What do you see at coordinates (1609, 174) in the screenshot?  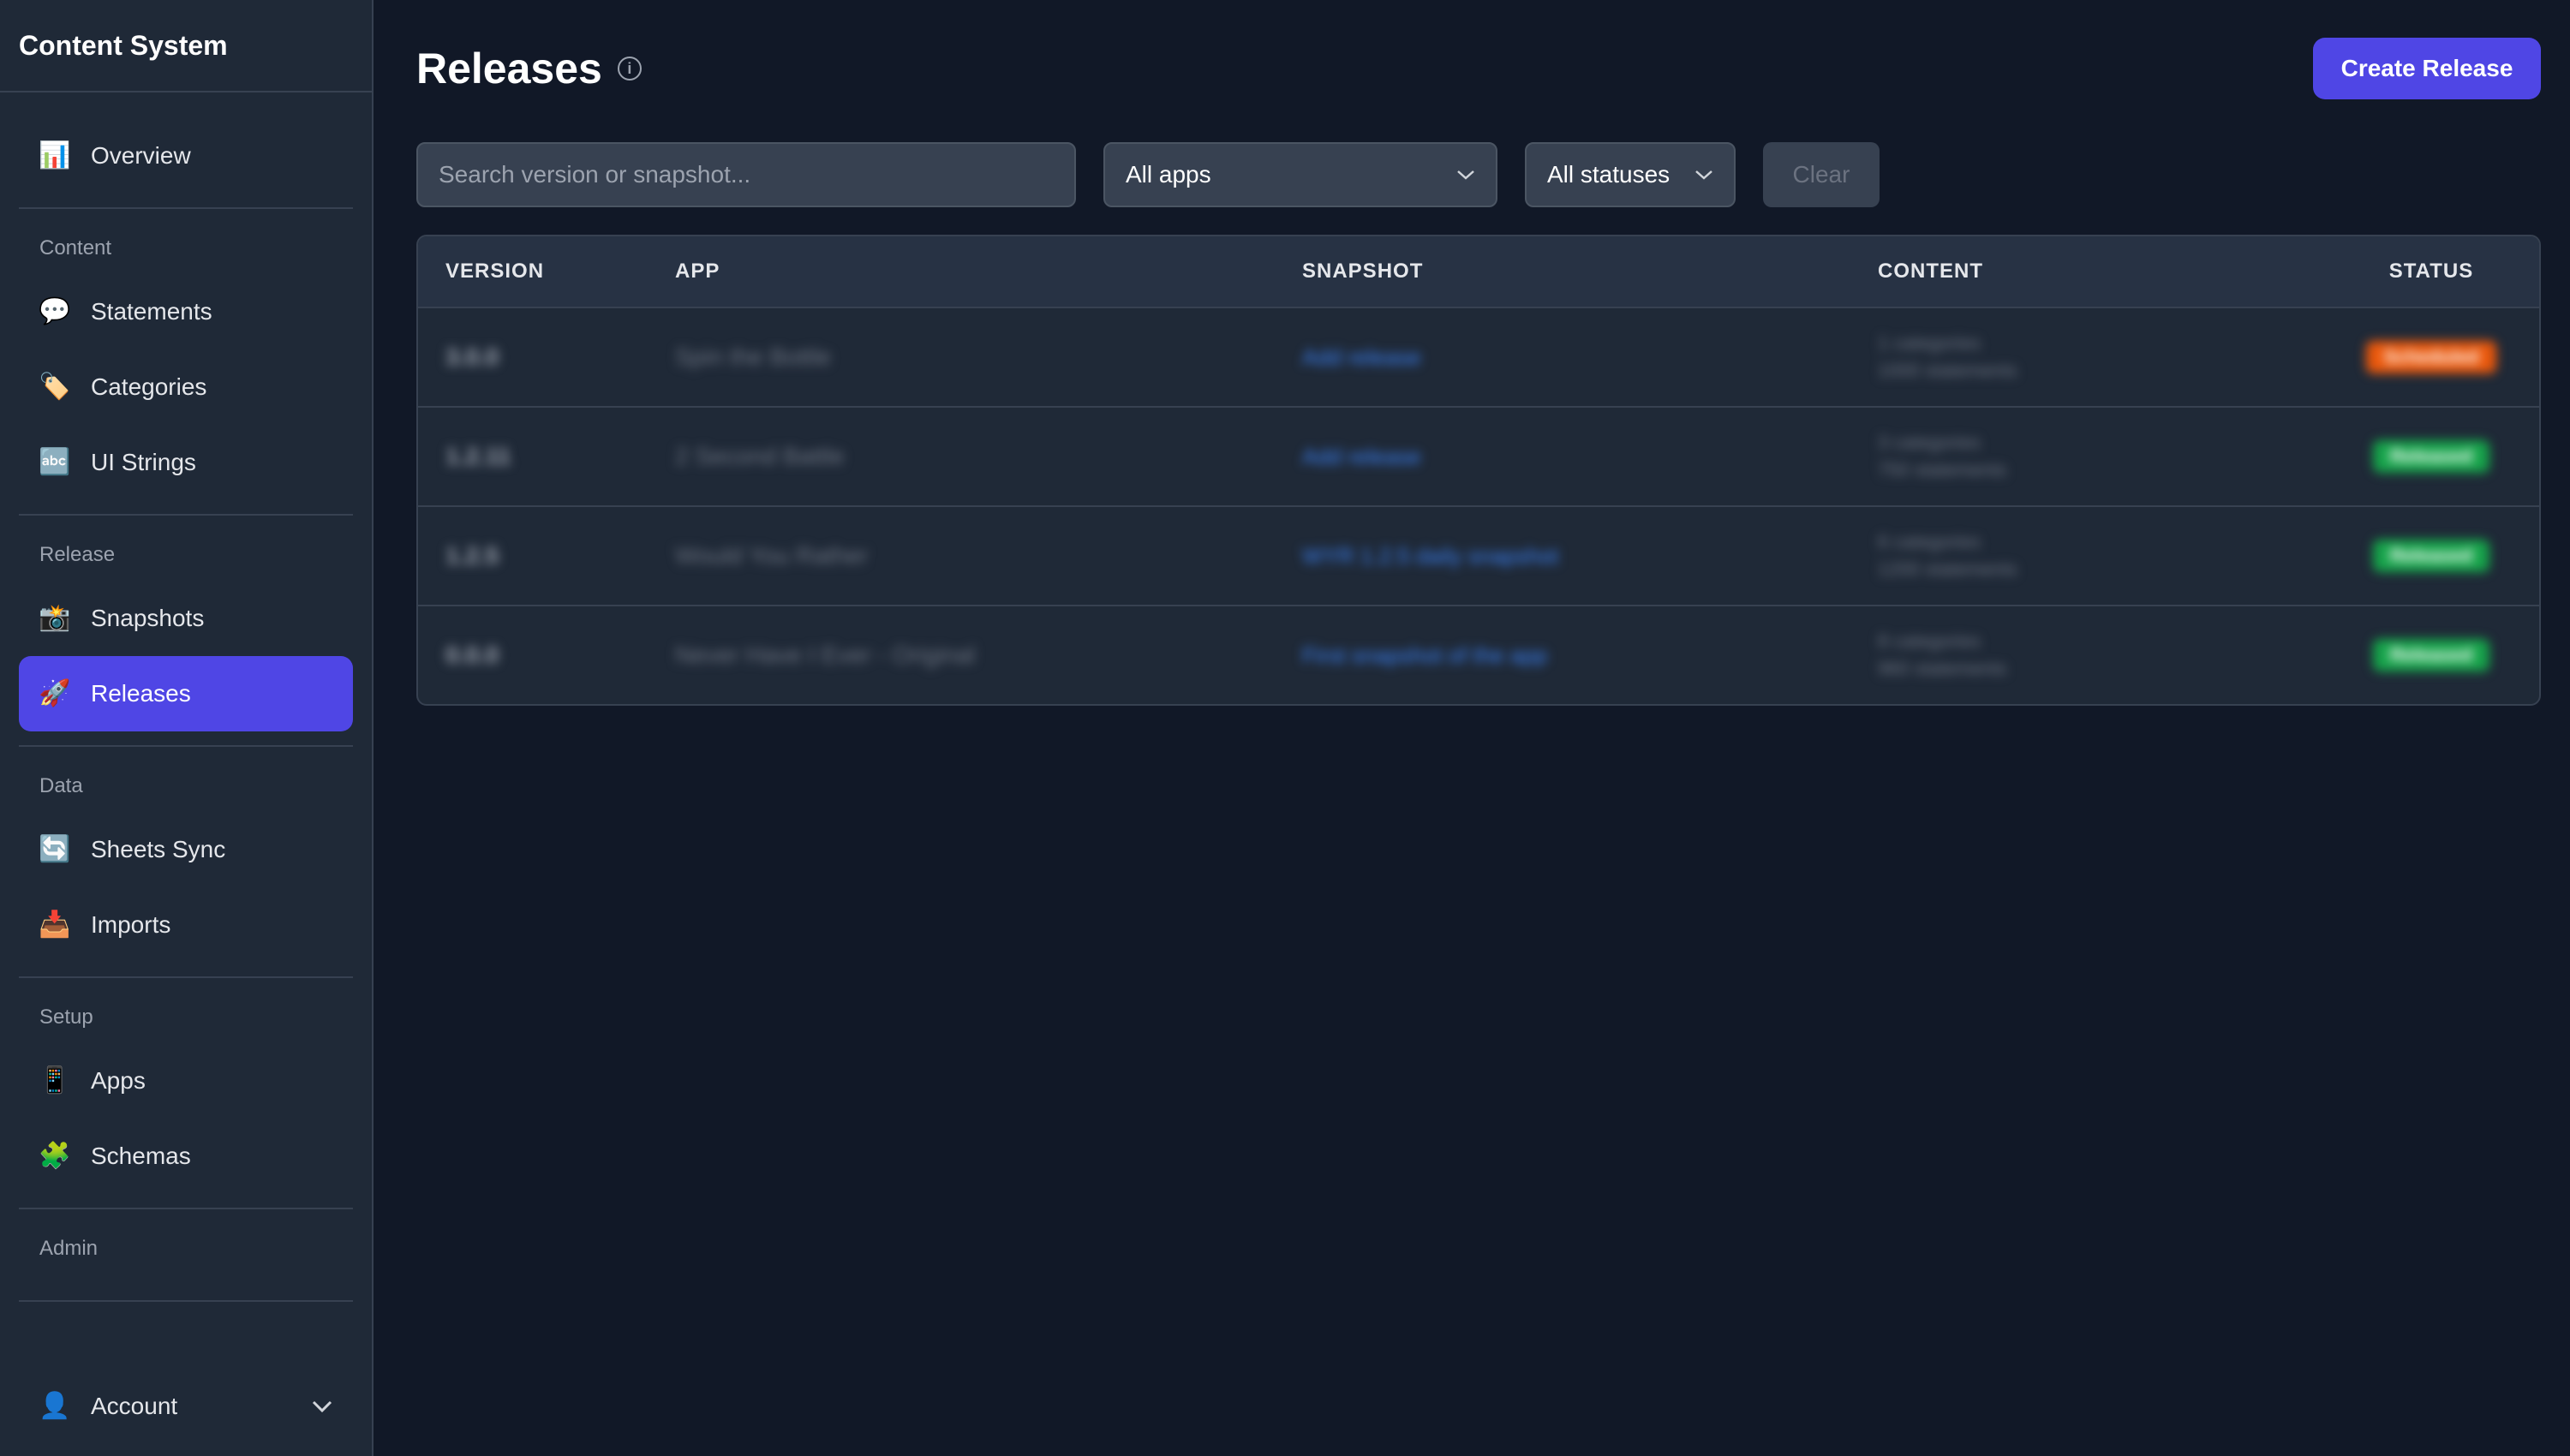 I see `status-select-value: All statuses` at bounding box center [1609, 174].